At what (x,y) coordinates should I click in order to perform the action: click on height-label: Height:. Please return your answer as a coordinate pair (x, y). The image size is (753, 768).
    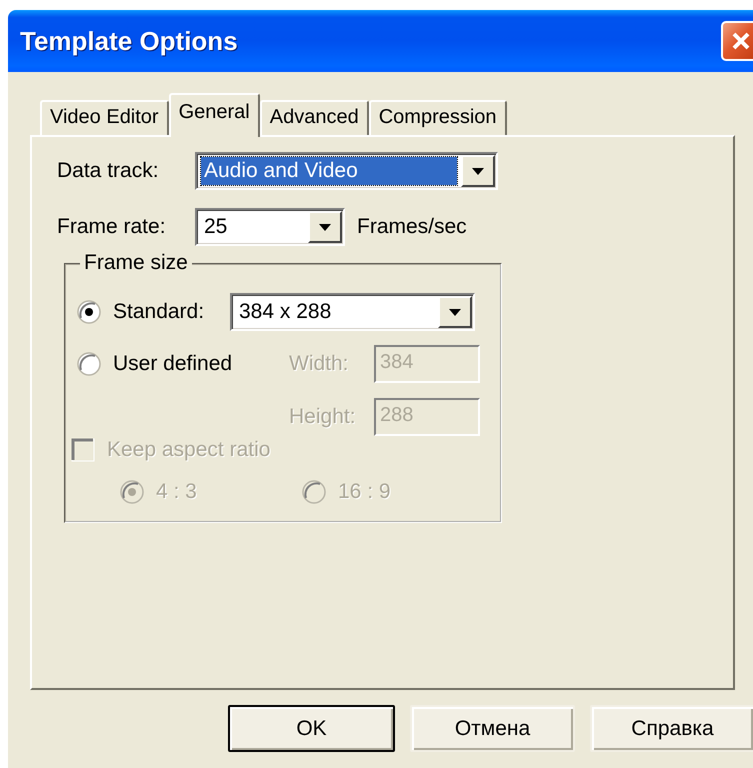
    Looking at the image, I should click on (323, 417).